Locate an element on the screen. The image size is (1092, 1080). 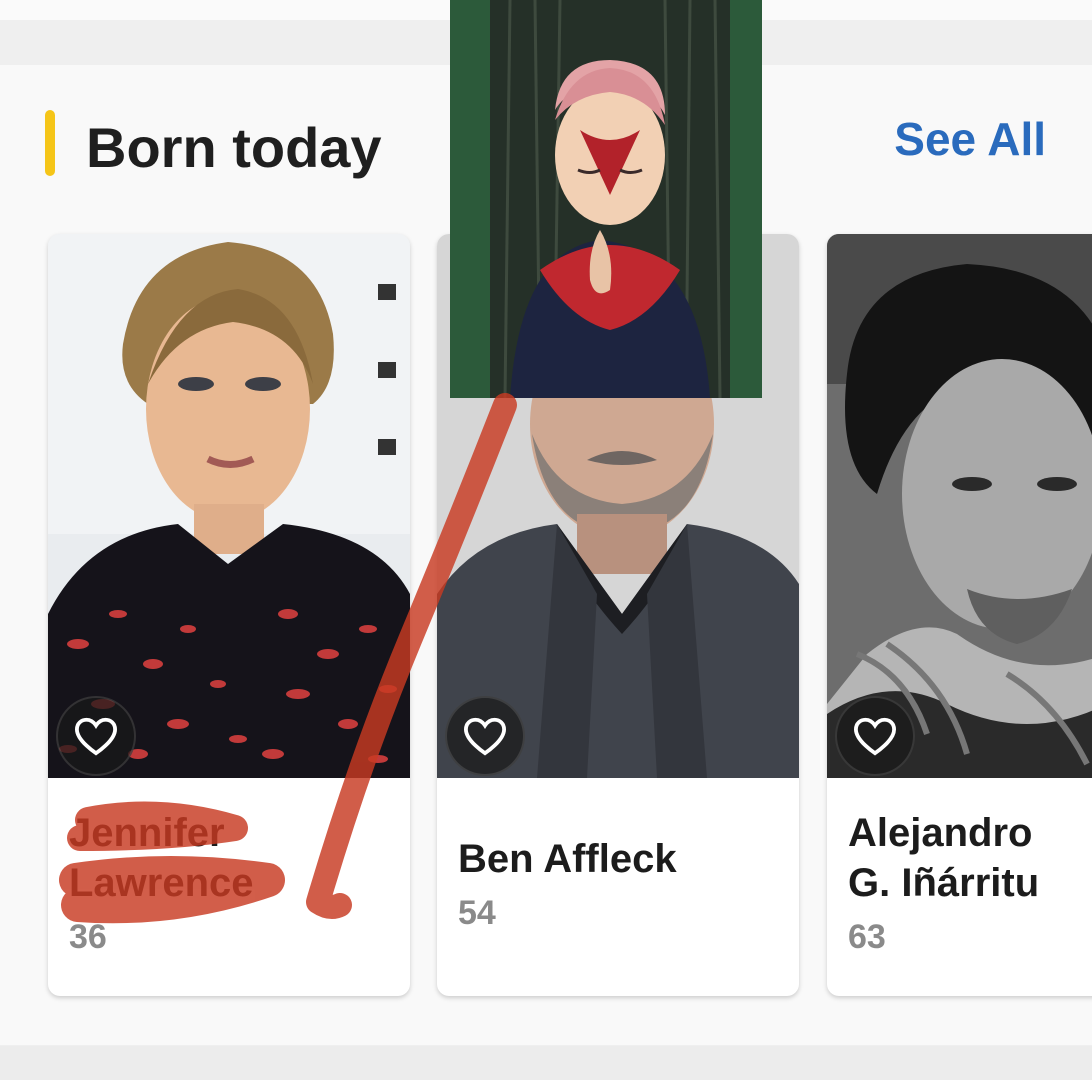
person-name-line1: Alejandro is located at coordinates (940, 833).